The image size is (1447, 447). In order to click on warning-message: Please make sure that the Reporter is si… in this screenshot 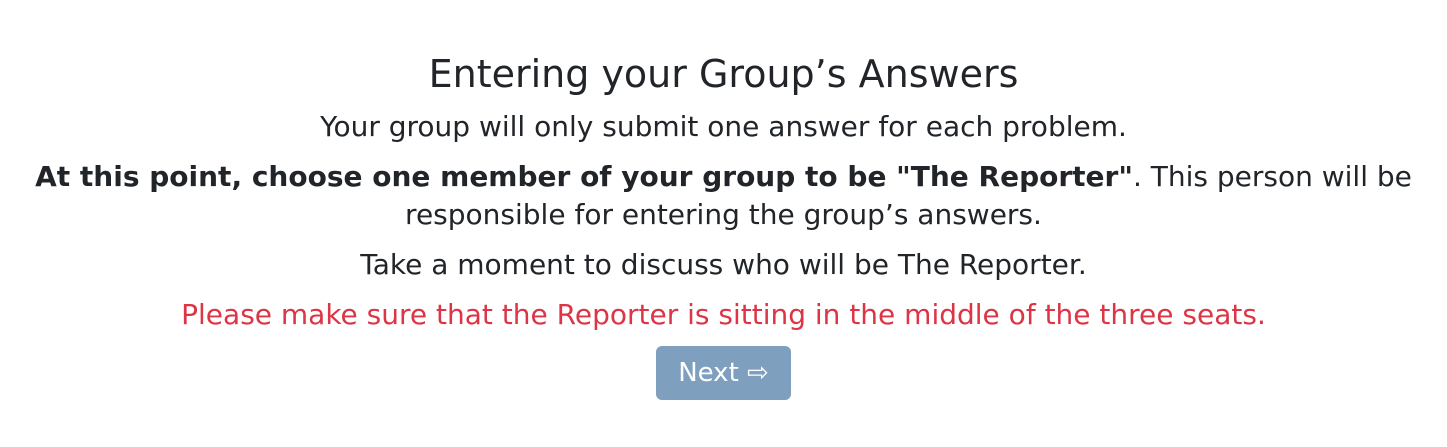, I will do `click(723, 314)`.